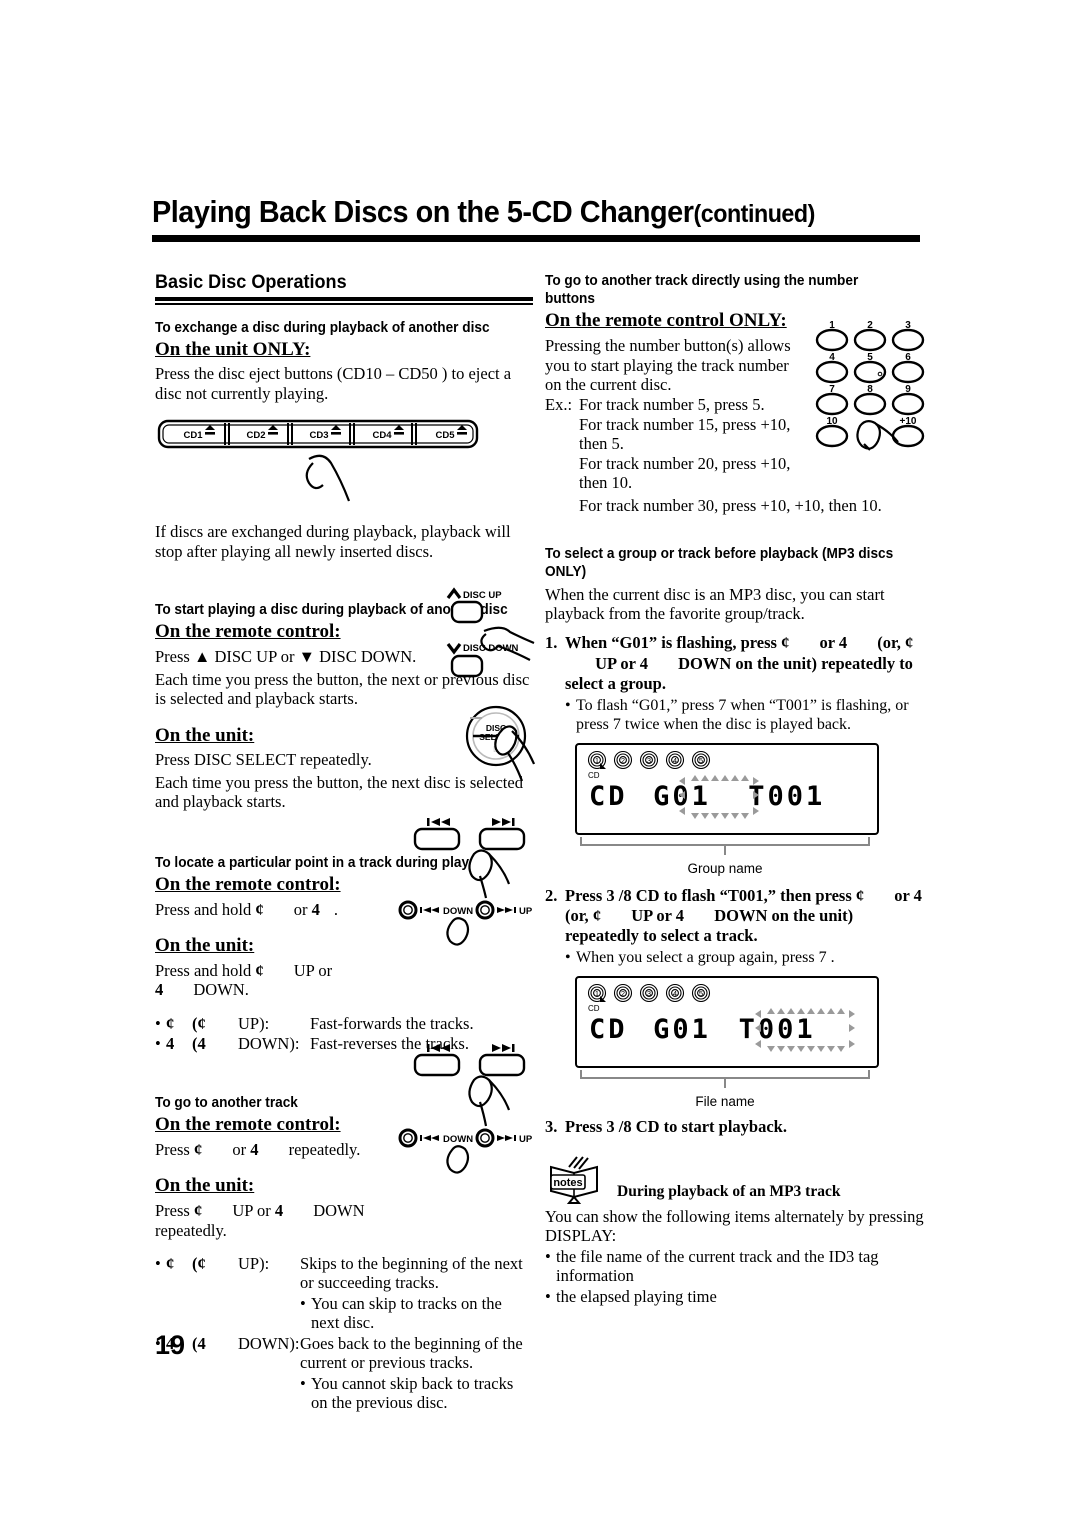 Image resolution: width=1080 pixels, height=1531 pixels. What do you see at coordinates (233, 349) in the screenshot?
I see `mode-heading-unit-only: On the unit ONLY:` at bounding box center [233, 349].